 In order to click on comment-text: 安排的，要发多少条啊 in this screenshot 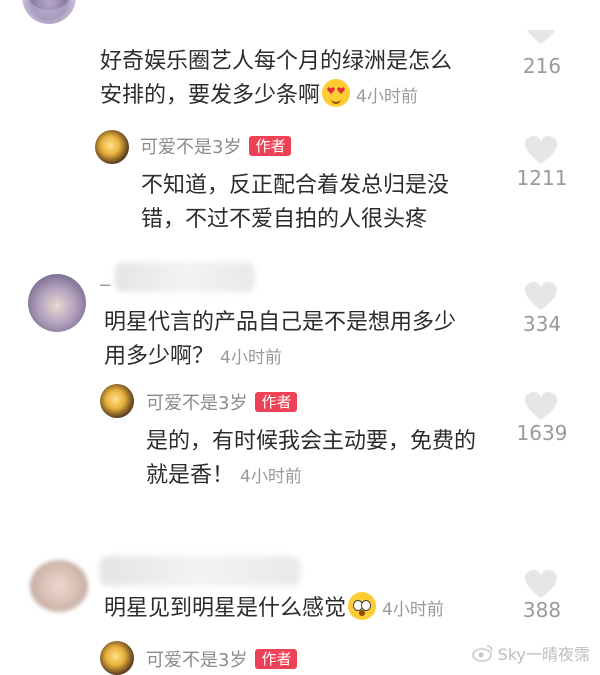, I will do `click(210, 95)`.